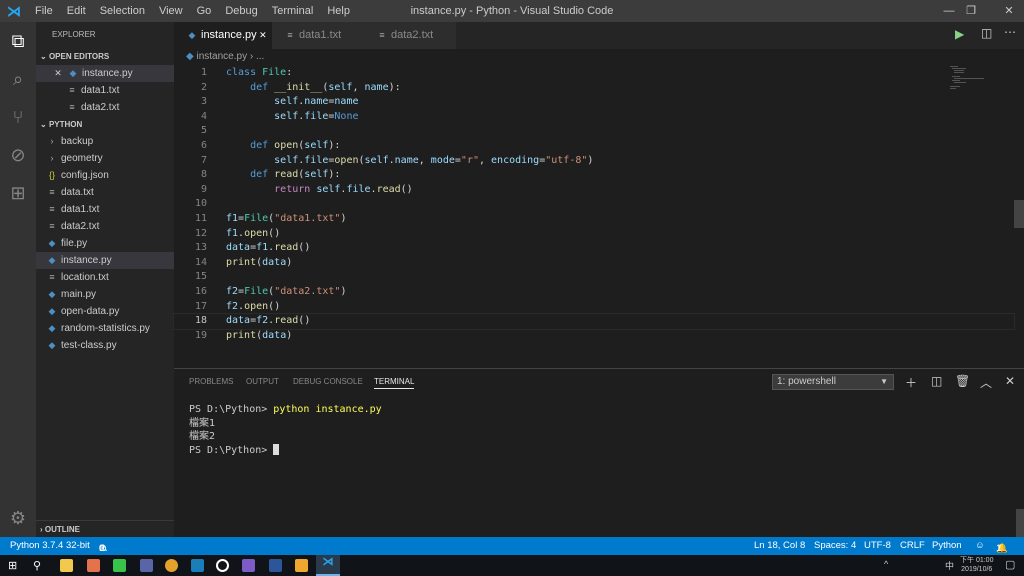 This screenshot has height=576, width=1024. What do you see at coordinates (105, 158) in the screenshot?
I see `folder-item: › geometry` at bounding box center [105, 158].